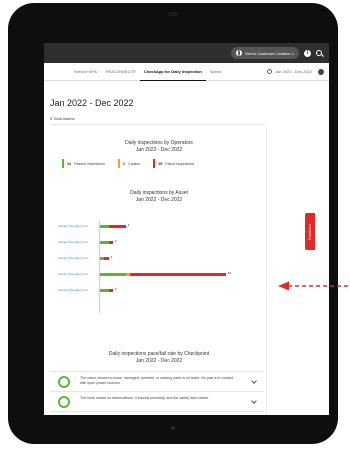 The height and width of the screenshot is (451, 350). Describe the element at coordinates (134, 163) in the screenshot. I see `legend-label-caution: Caution` at that location.